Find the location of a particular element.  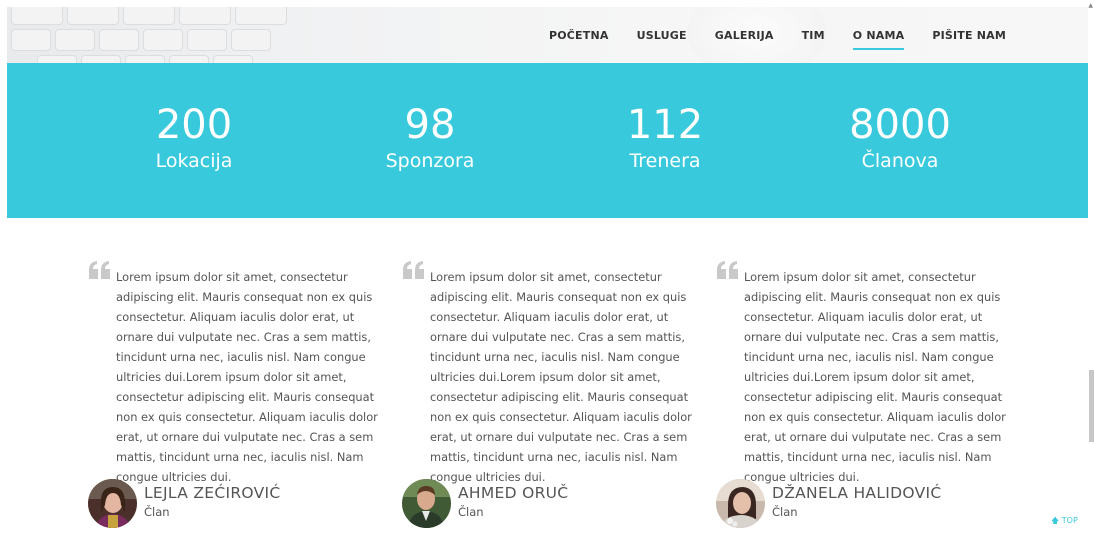

stat-label: Lokacija is located at coordinates (194, 161).